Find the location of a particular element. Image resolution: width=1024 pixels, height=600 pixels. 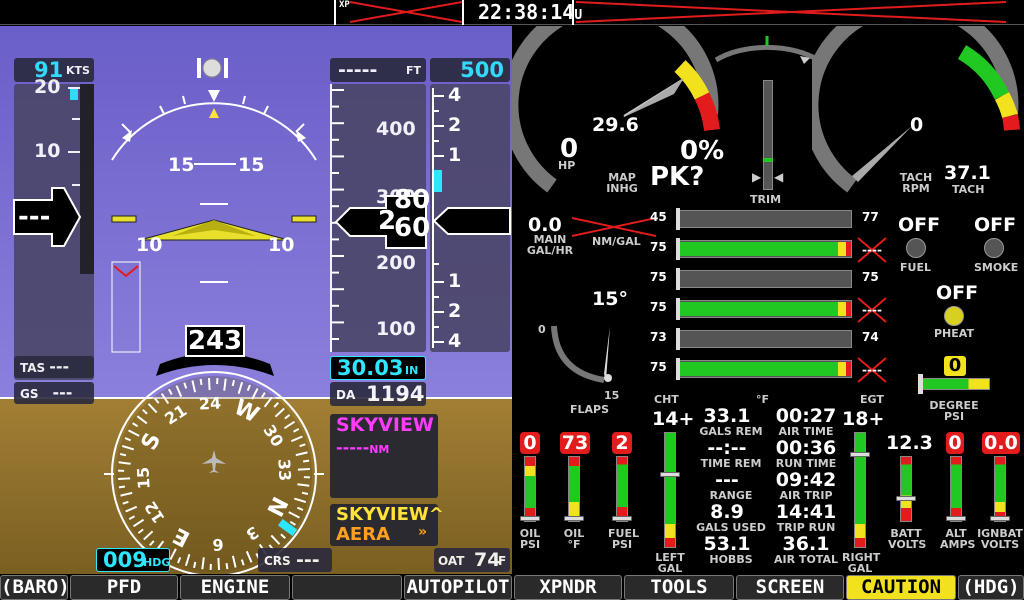

oil-temp-bar is located at coordinates (574, 489).